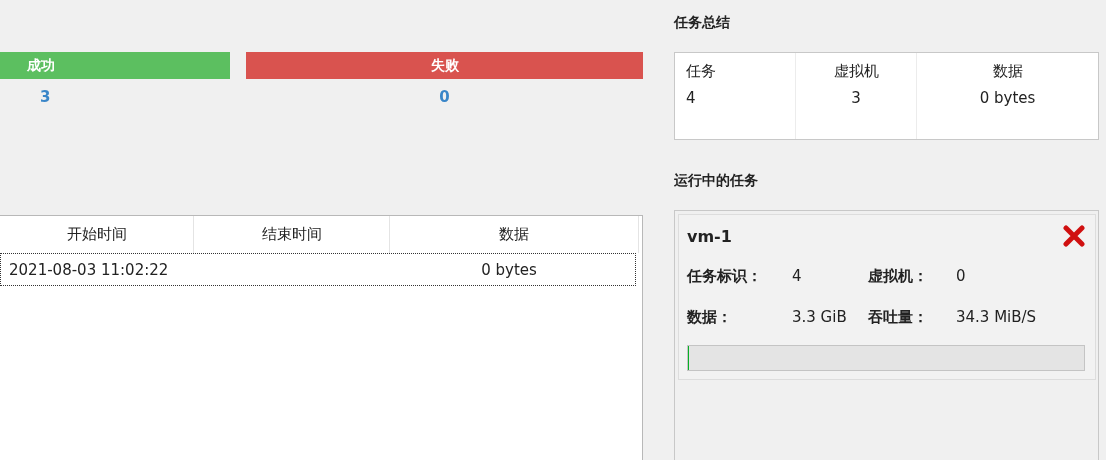 This screenshot has height=460, width=1106. Describe the element at coordinates (89, 269) in the screenshot. I see `table-cell: 2021-08-03 11:02:22` at that location.